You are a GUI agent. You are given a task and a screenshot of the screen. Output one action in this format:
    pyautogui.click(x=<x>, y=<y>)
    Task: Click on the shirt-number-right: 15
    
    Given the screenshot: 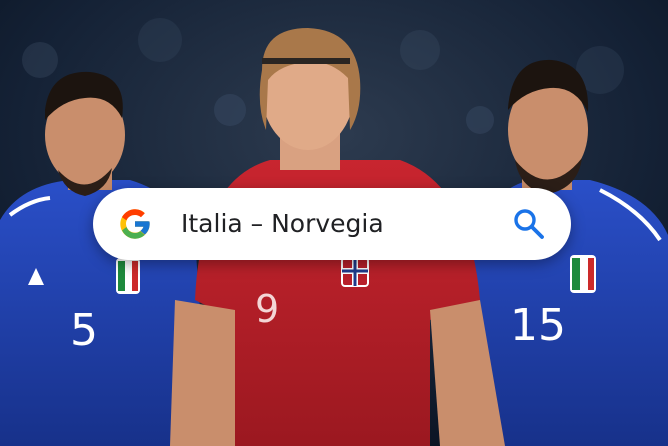 What is the action you would take?
    pyautogui.click(x=538, y=325)
    